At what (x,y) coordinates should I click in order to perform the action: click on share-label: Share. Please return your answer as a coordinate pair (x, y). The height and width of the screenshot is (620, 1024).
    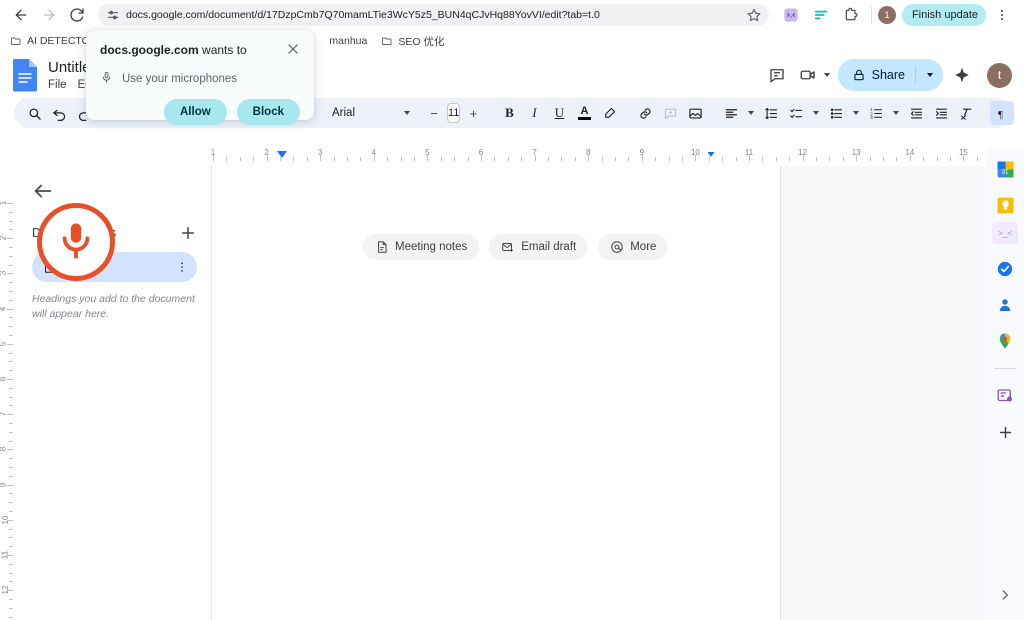
    Looking at the image, I should click on (888, 75).